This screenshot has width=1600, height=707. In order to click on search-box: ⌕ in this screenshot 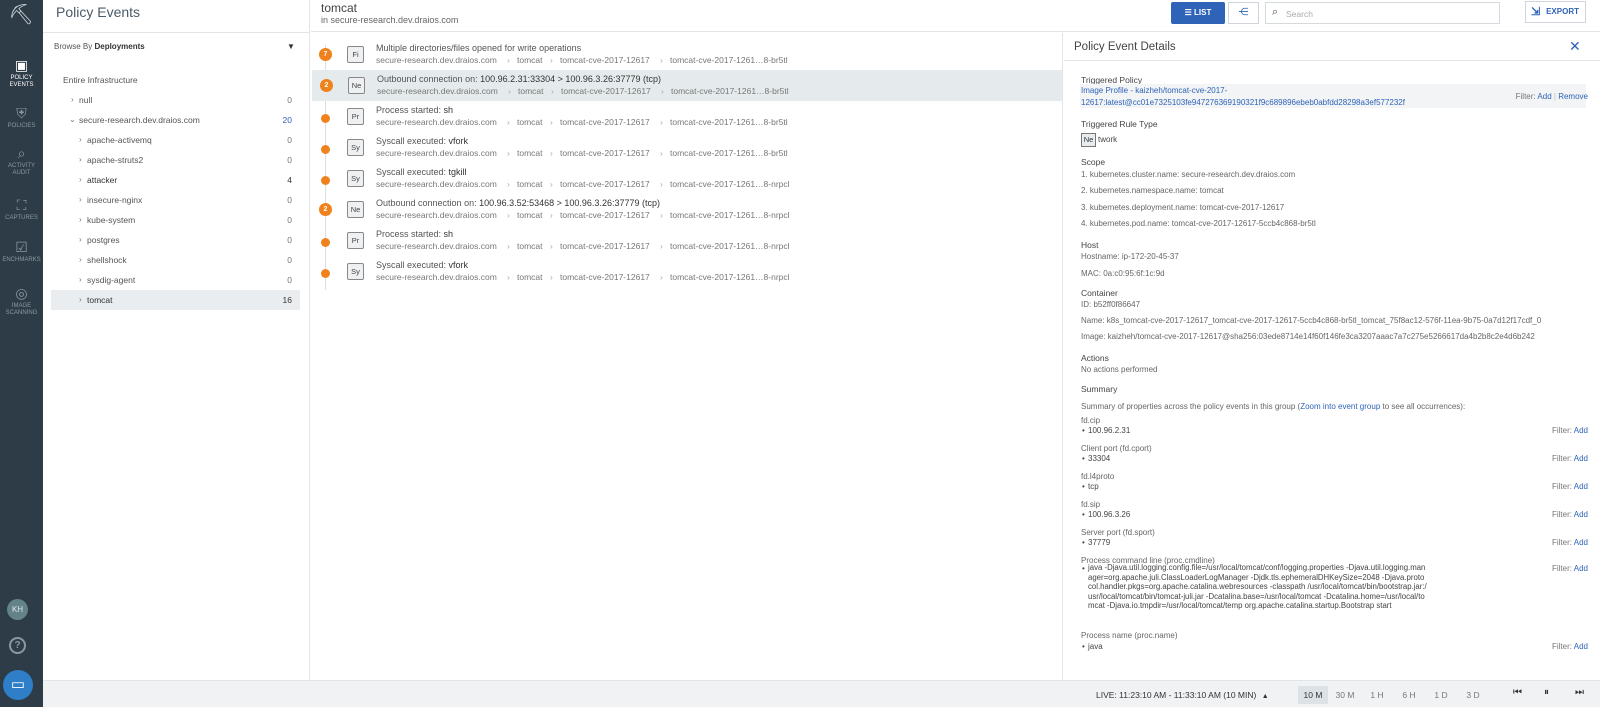, I will do `click(1382, 13)`.